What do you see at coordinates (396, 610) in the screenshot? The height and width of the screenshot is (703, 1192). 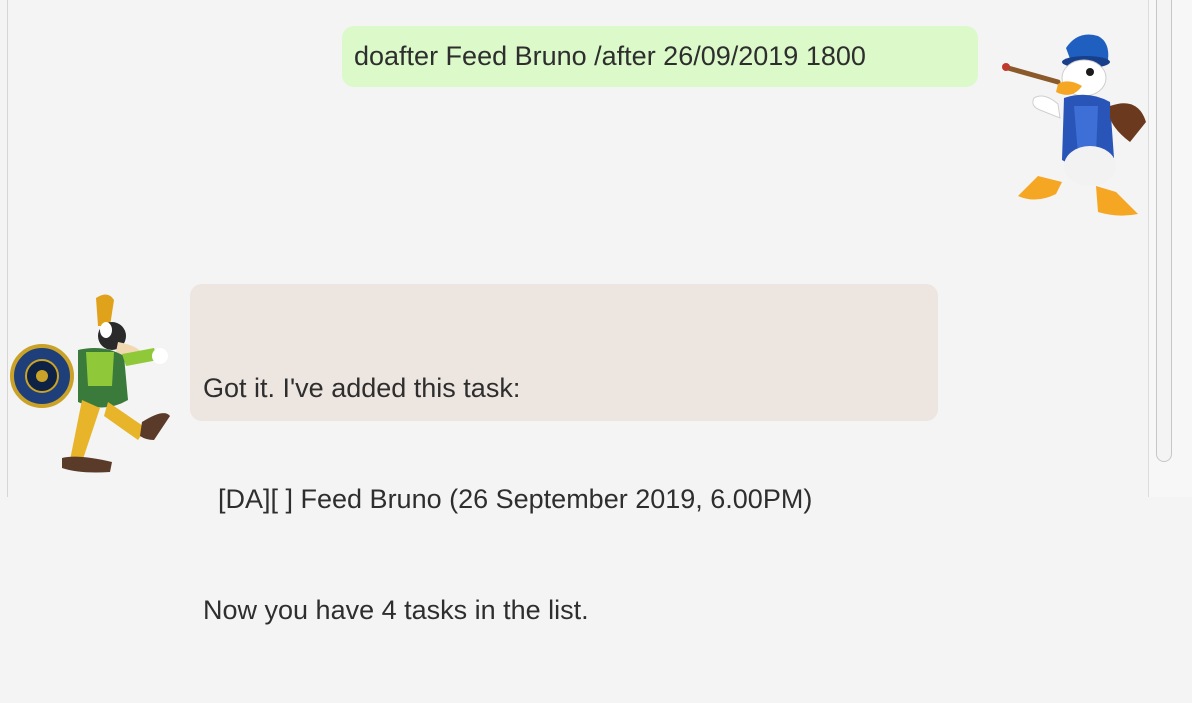 I see `bot-message-line-3: Now you have 4 tasks in the list.` at bounding box center [396, 610].